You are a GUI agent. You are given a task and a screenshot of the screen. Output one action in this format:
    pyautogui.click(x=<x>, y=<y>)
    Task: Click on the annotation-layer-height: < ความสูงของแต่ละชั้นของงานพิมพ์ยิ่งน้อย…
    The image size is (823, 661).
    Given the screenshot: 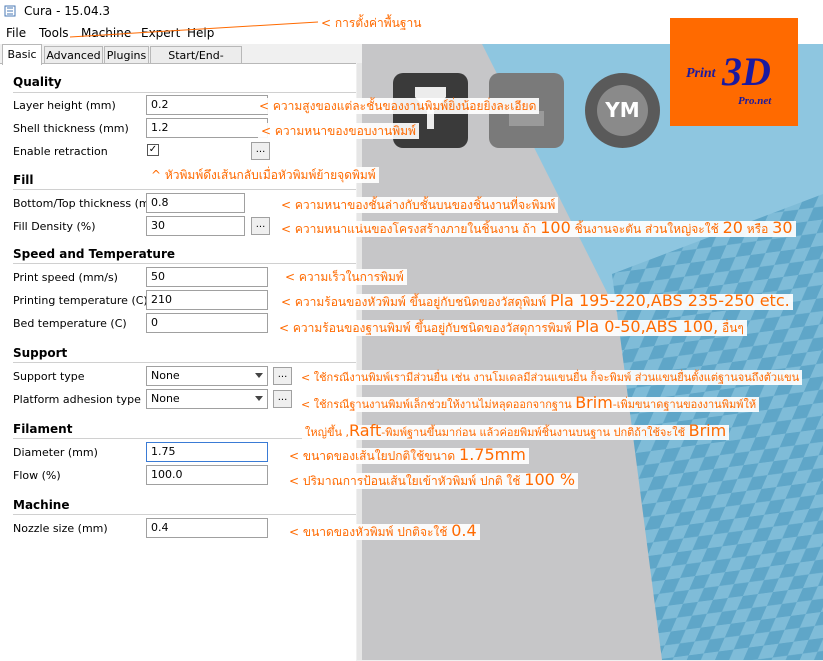 What is the action you would take?
    pyautogui.click(x=398, y=106)
    